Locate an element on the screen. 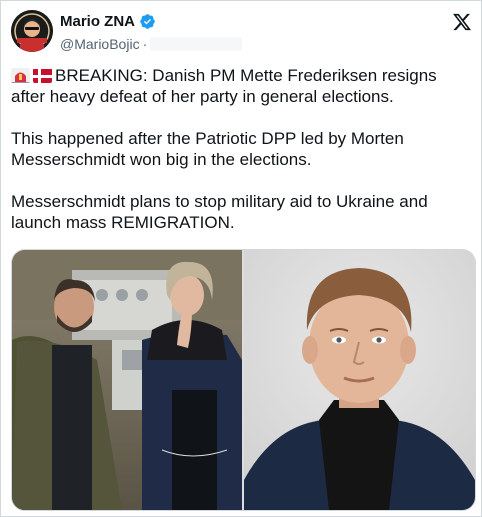  redacted-timestamp is located at coordinates (196, 44).